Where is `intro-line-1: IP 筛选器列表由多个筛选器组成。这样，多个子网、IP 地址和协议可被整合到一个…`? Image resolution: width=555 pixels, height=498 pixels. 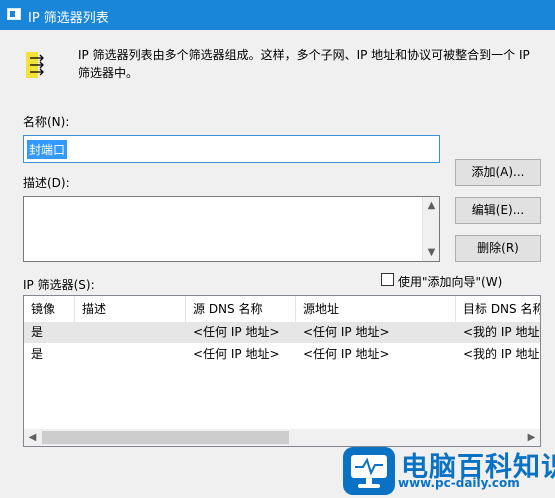 intro-line-1: IP 筛选器列表由多个筛选器组成。这样，多个子网、IP 地址和协议可被整合到一个… is located at coordinates (304, 55).